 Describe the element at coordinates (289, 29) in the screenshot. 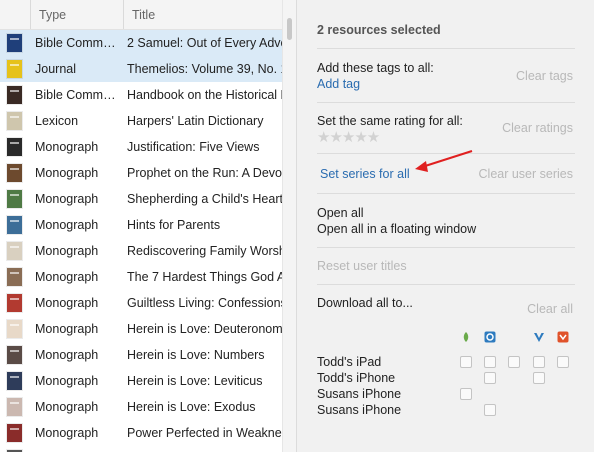

I see `scrollbar-thumb` at that location.